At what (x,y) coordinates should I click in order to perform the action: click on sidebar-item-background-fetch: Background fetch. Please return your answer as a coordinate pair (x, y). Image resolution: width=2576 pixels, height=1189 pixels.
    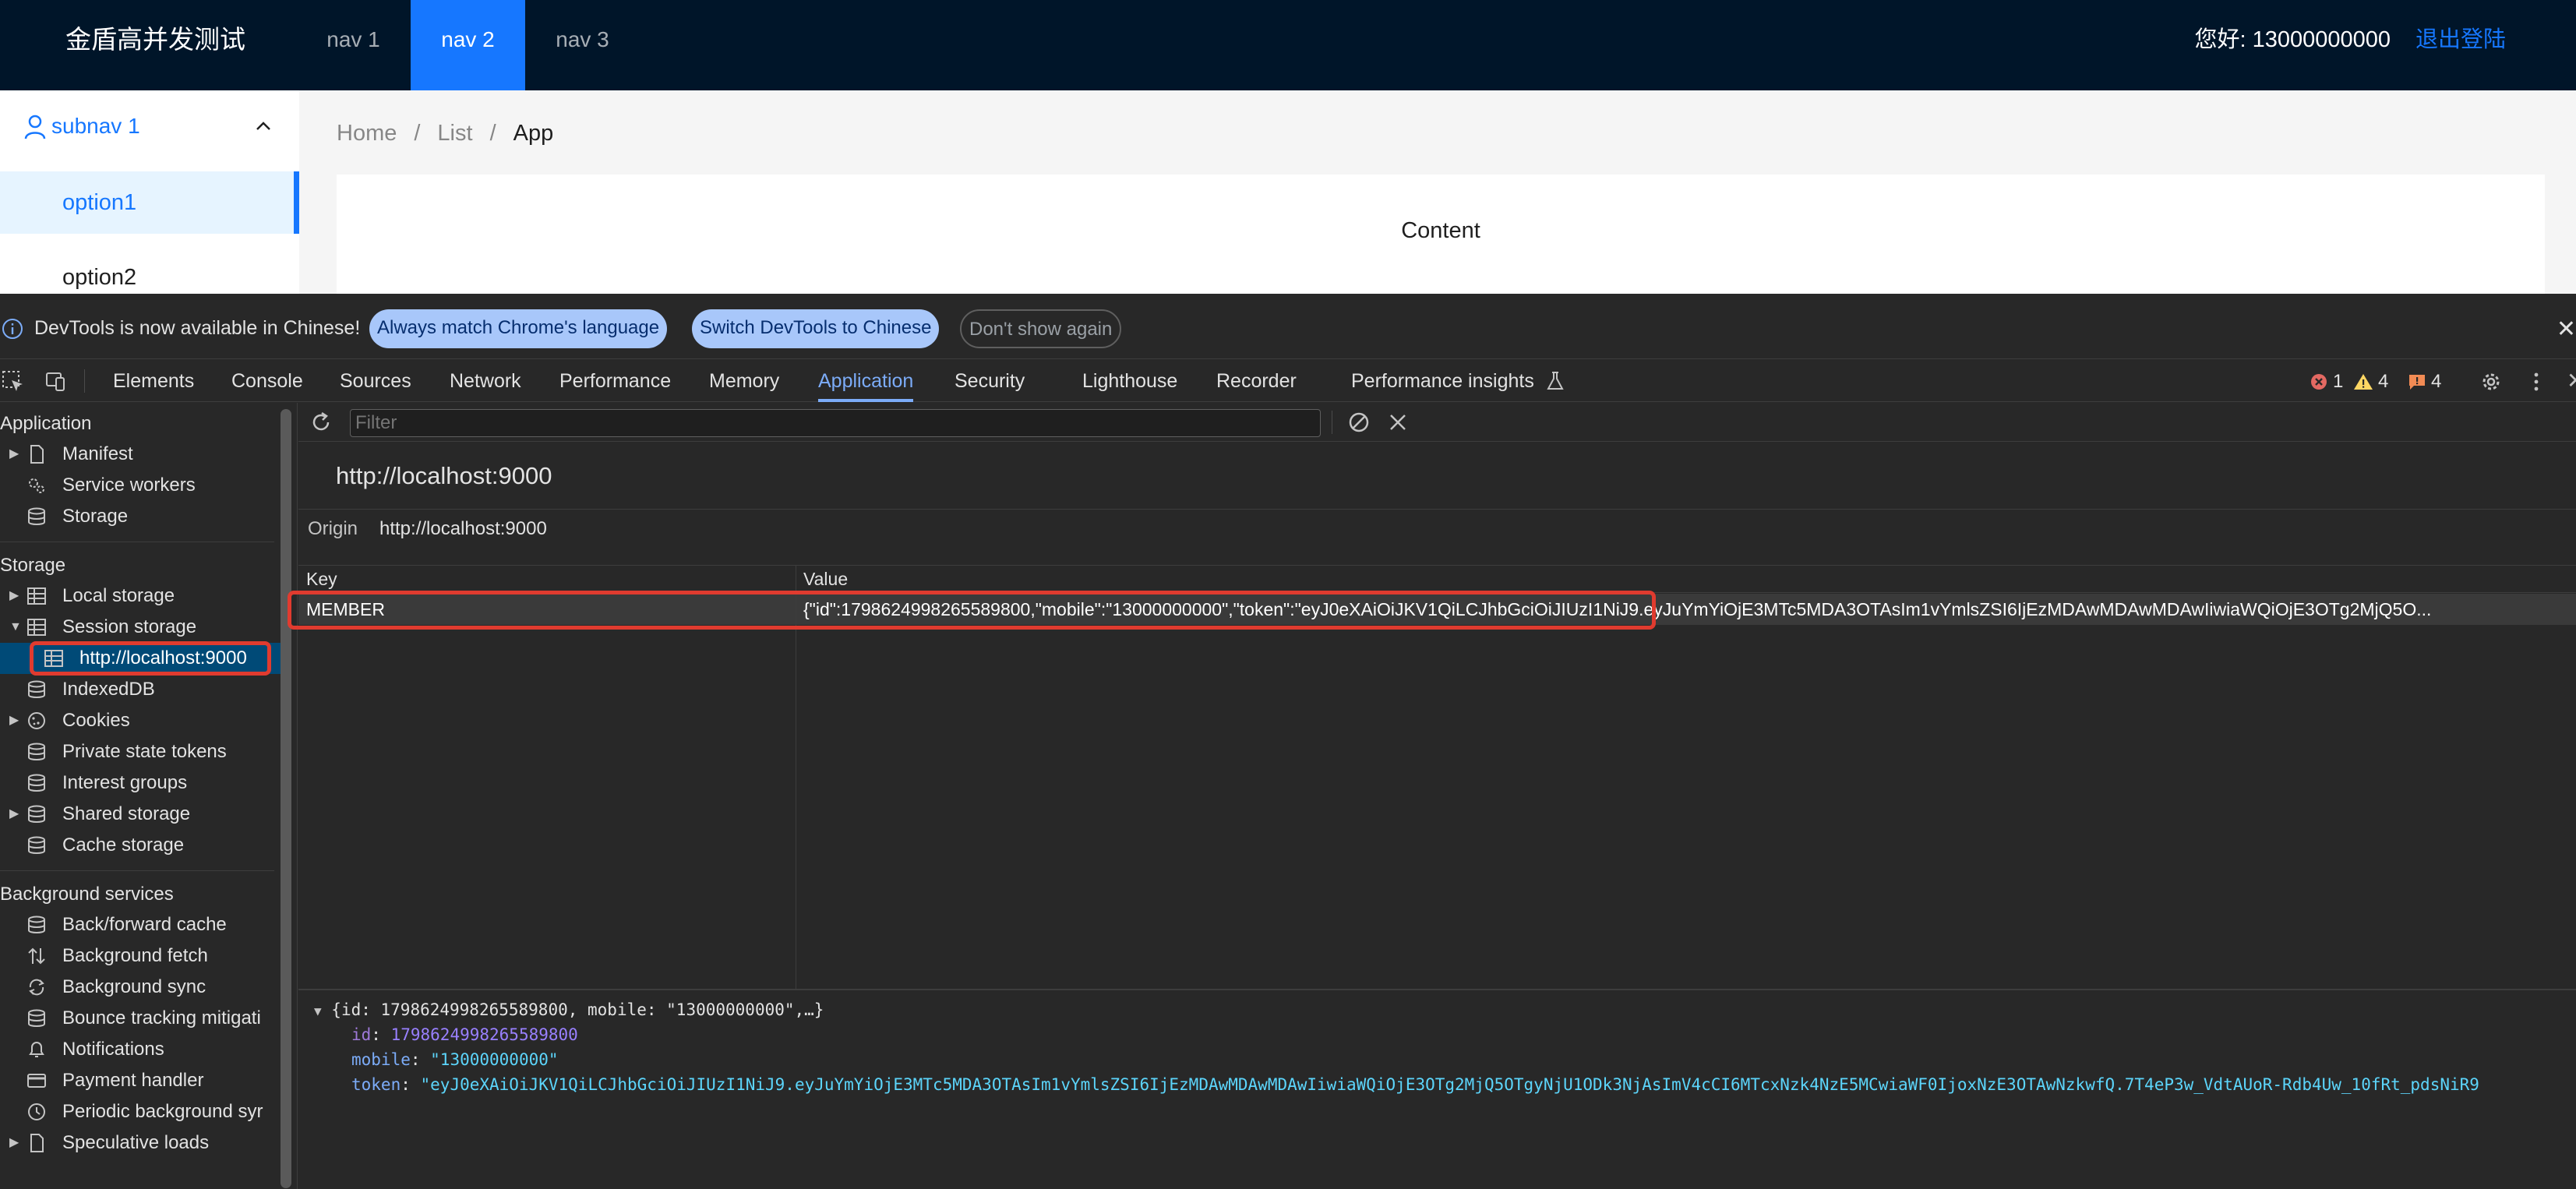
    Looking at the image, I should click on (140, 956).